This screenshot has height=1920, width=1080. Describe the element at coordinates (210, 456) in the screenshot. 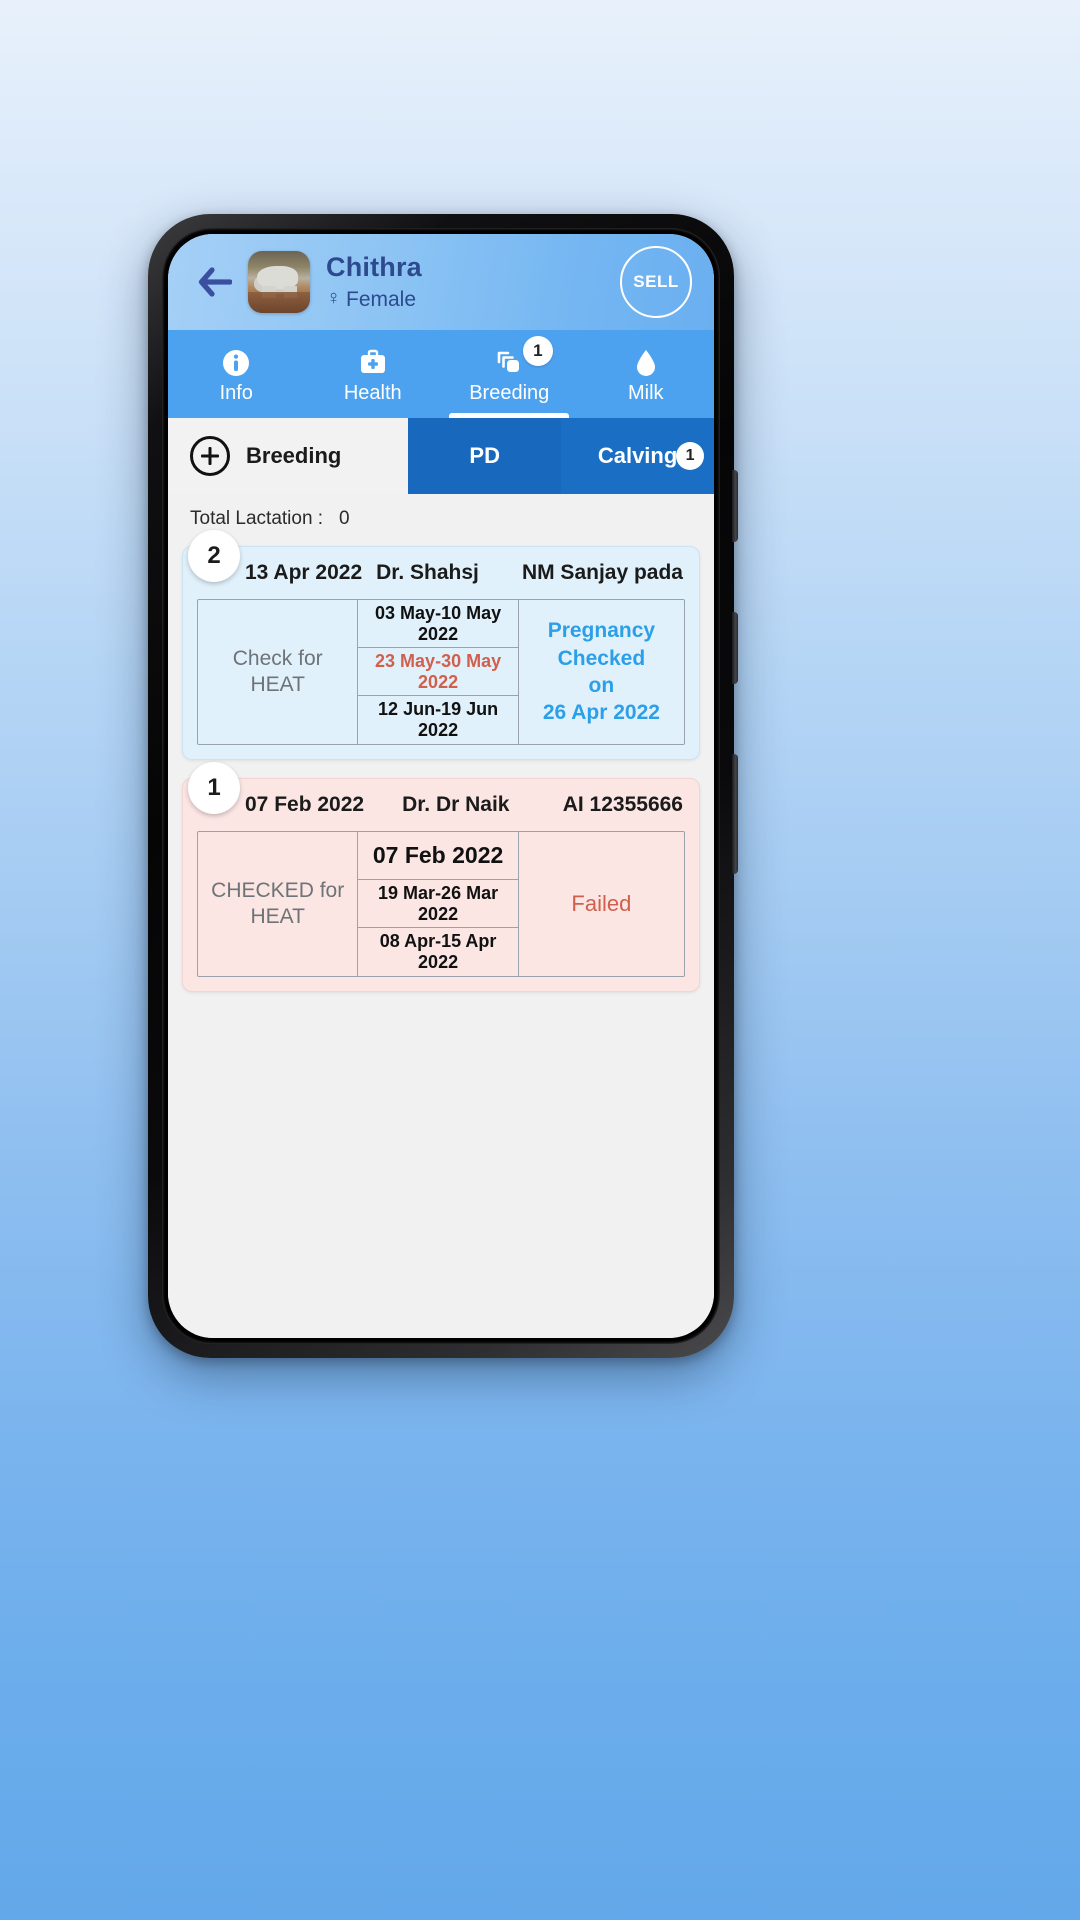

I see `plus-circle-icon` at that location.